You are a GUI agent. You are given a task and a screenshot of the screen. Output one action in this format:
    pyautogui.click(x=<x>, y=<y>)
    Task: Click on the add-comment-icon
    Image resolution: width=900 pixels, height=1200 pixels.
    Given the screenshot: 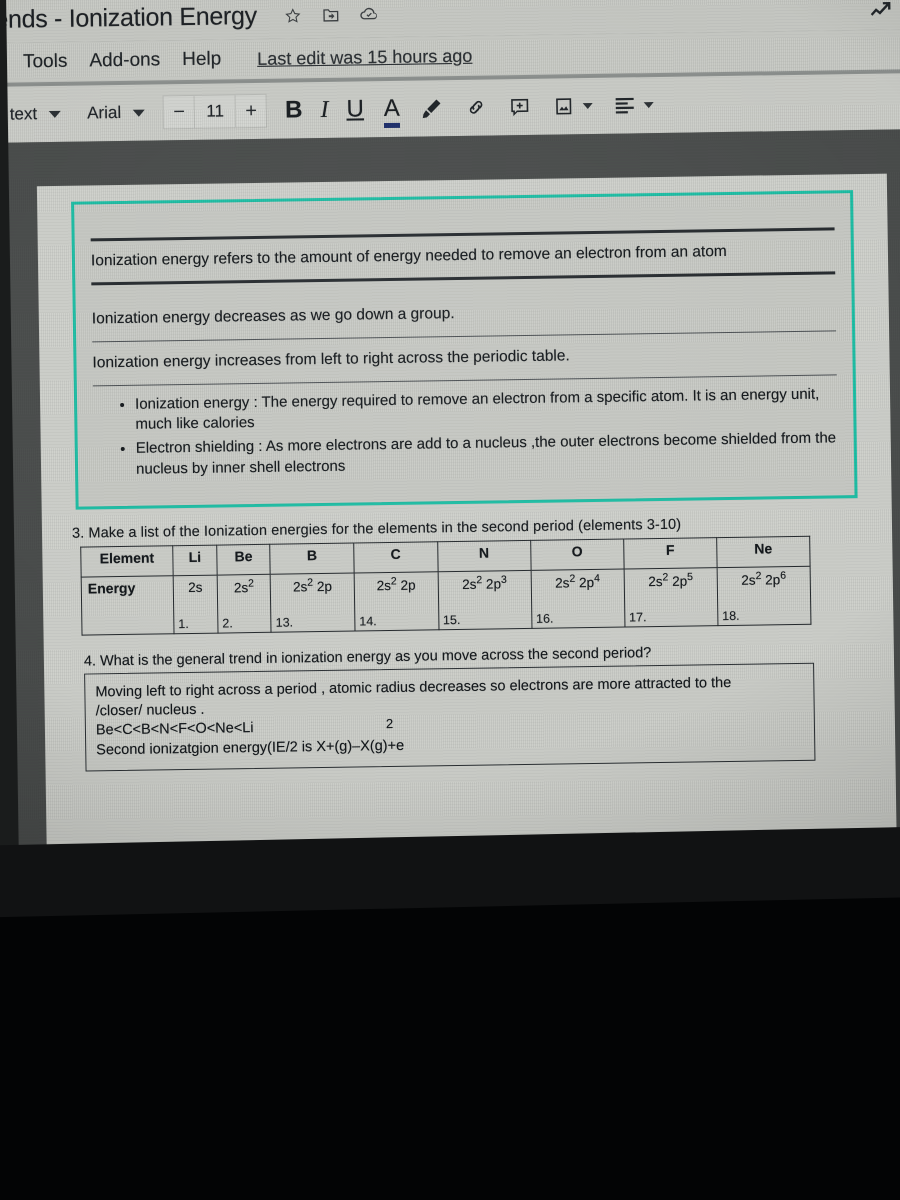 What is the action you would take?
    pyautogui.click(x=520, y=107)
    